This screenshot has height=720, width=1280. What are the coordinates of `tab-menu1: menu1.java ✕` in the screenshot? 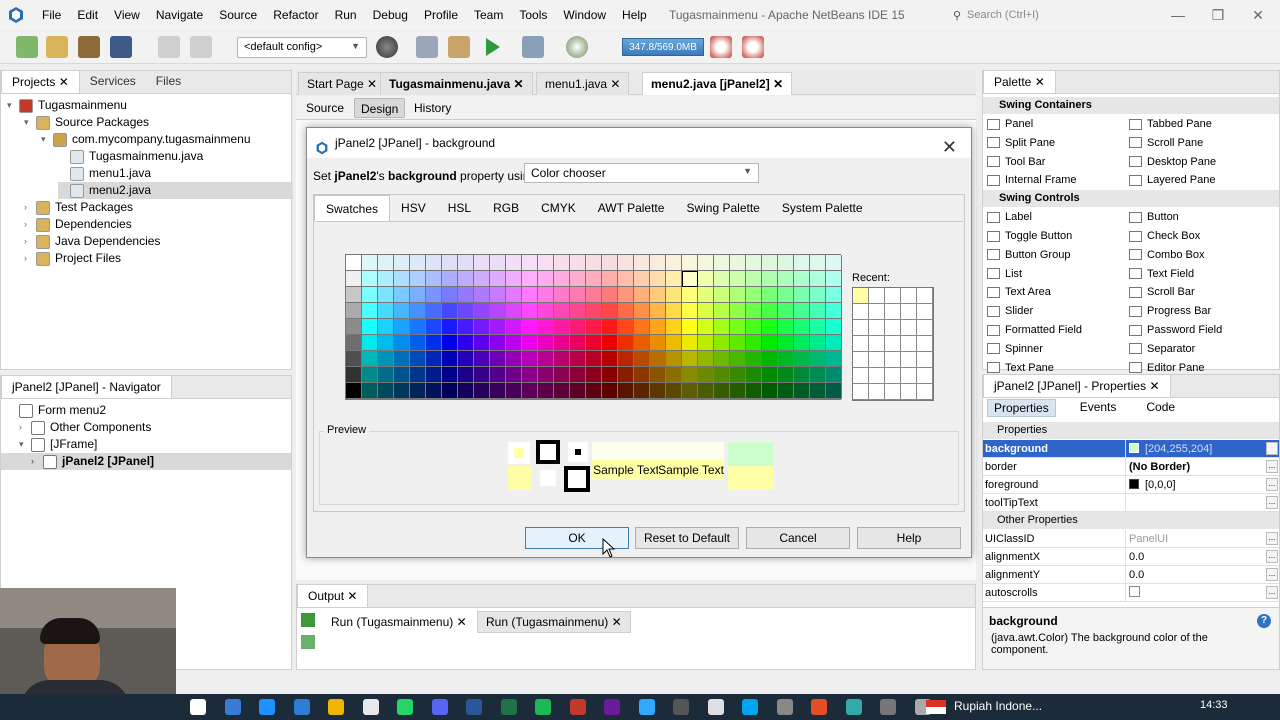 It's located at (583, 83).